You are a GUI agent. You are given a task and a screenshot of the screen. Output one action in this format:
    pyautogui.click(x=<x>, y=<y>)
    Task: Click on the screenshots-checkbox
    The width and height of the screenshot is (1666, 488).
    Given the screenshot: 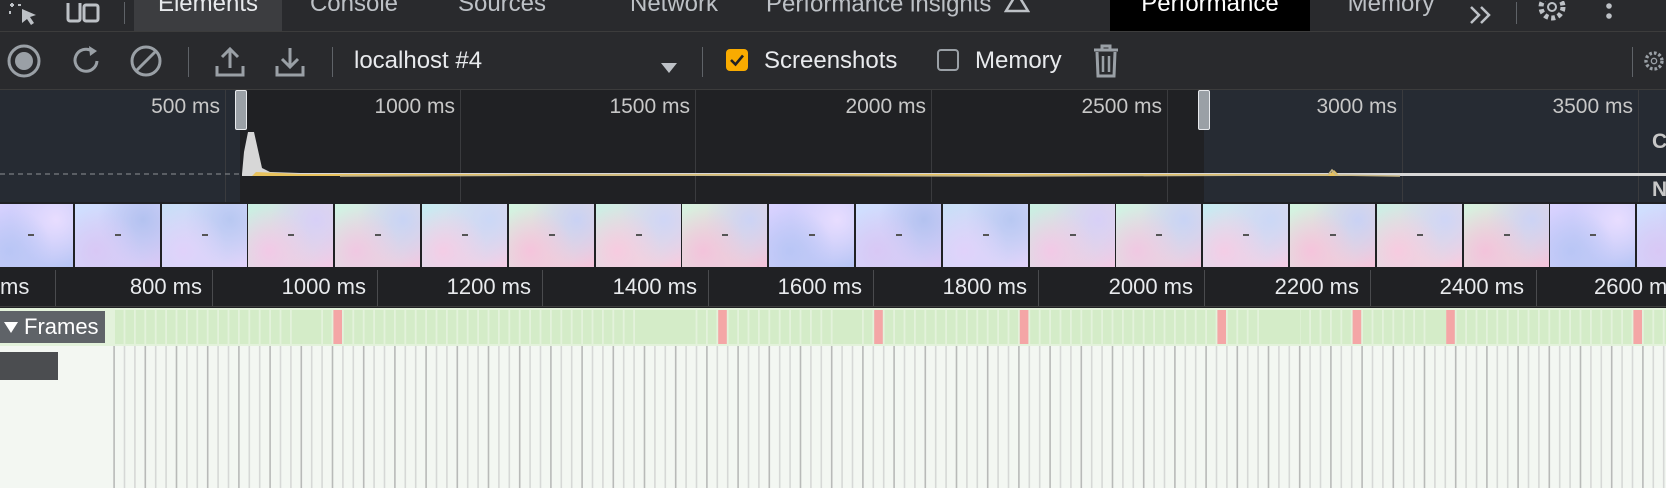 What is the action you would take?
    pyautogui.click(x=737, y=60)
    